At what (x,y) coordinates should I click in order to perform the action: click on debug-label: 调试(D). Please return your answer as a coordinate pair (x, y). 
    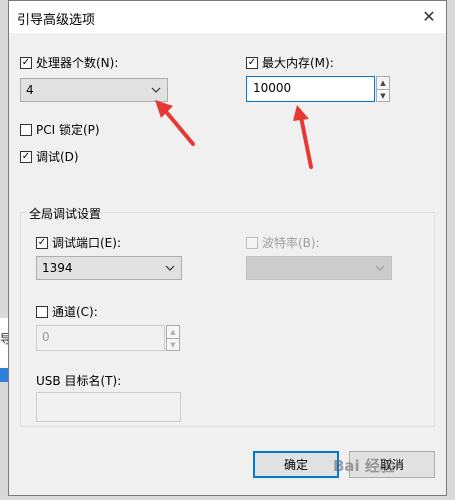
    Looking at the image, I should click on (57, 157).